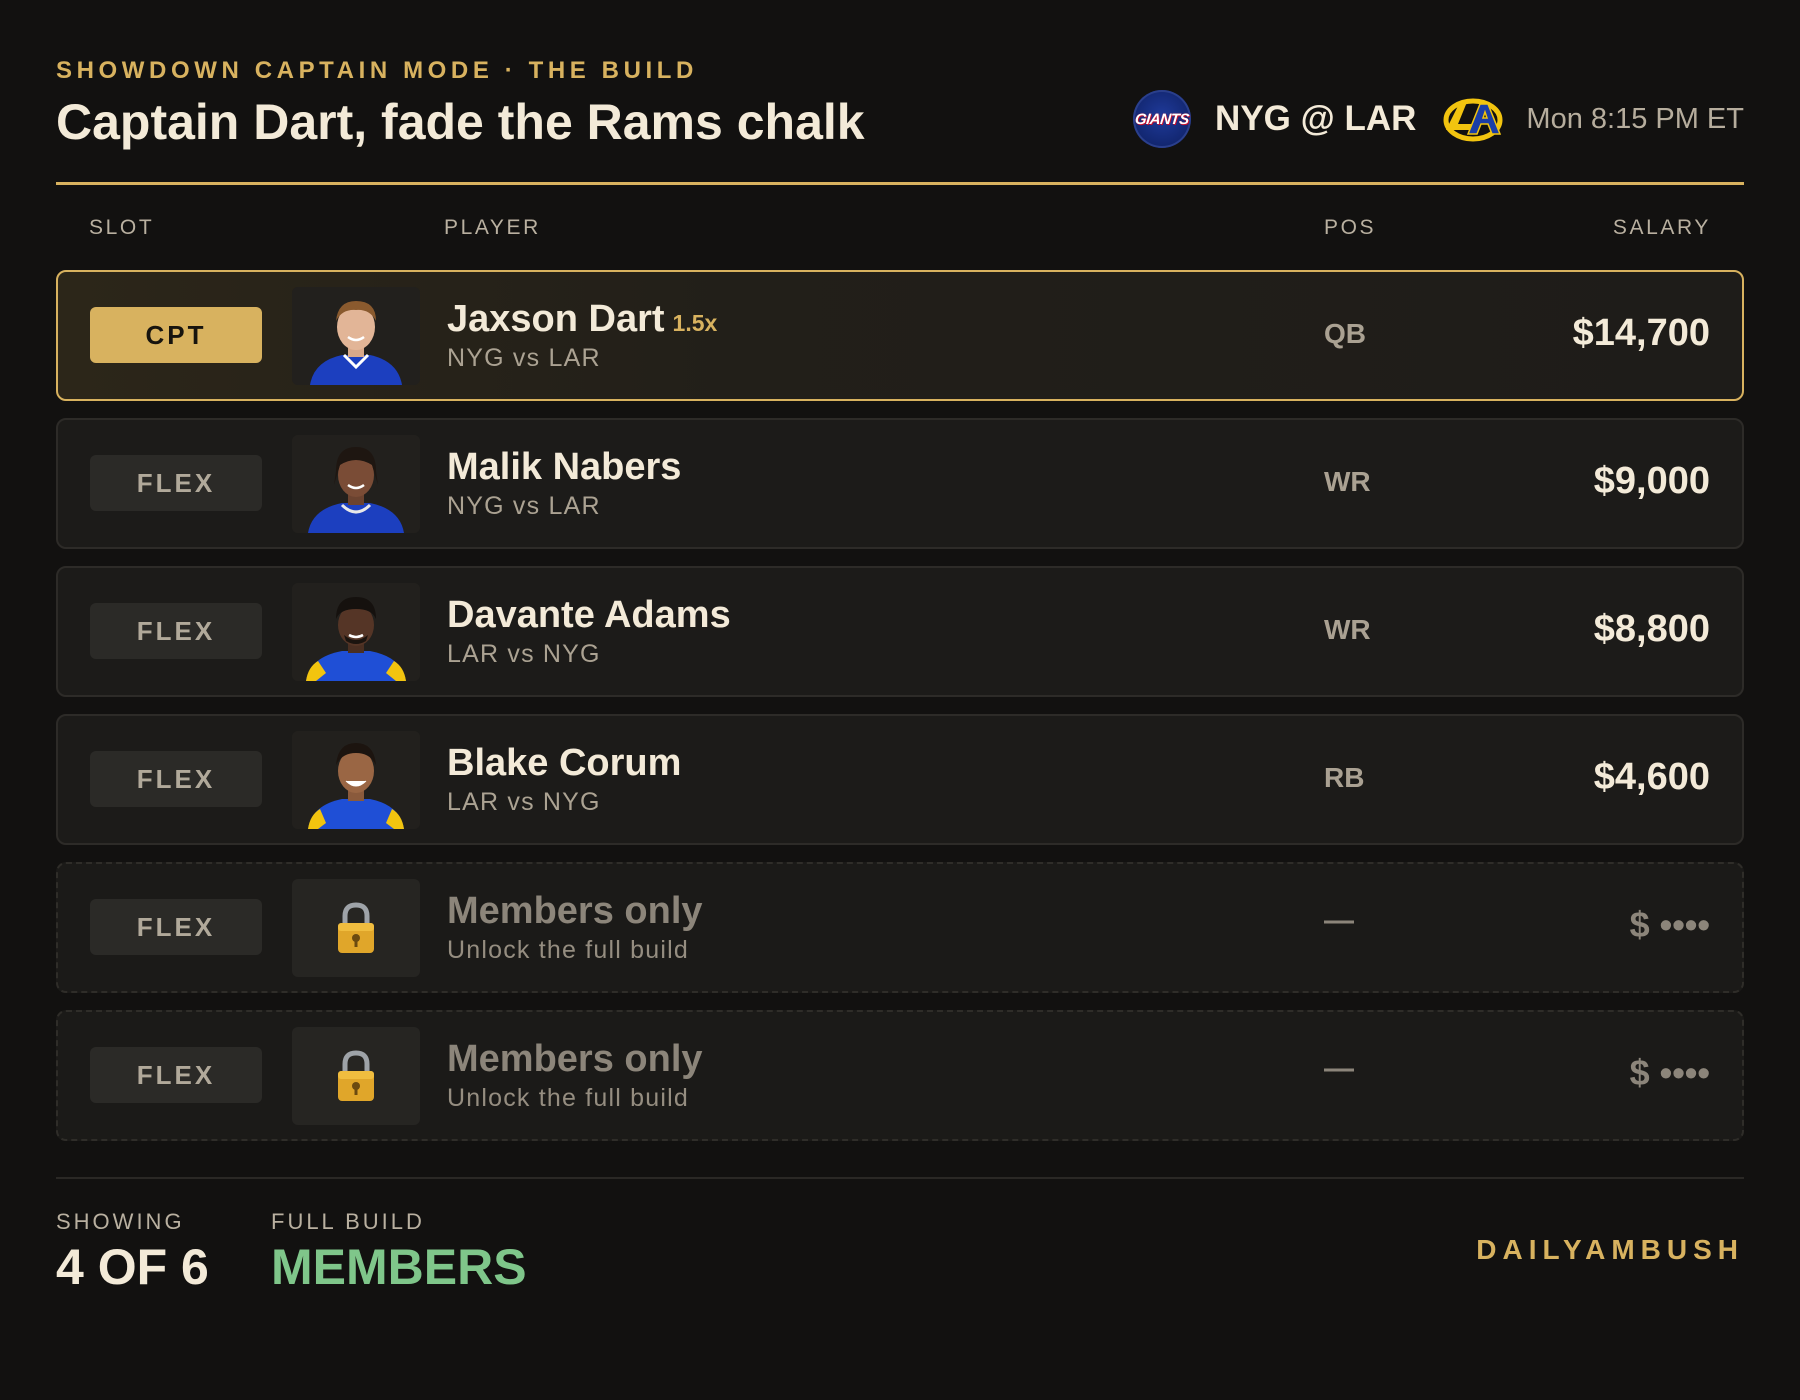 The width and height of the screenshot is (1800, 1400). I want to click on player-salary: $4,600, so click(1651, 777).